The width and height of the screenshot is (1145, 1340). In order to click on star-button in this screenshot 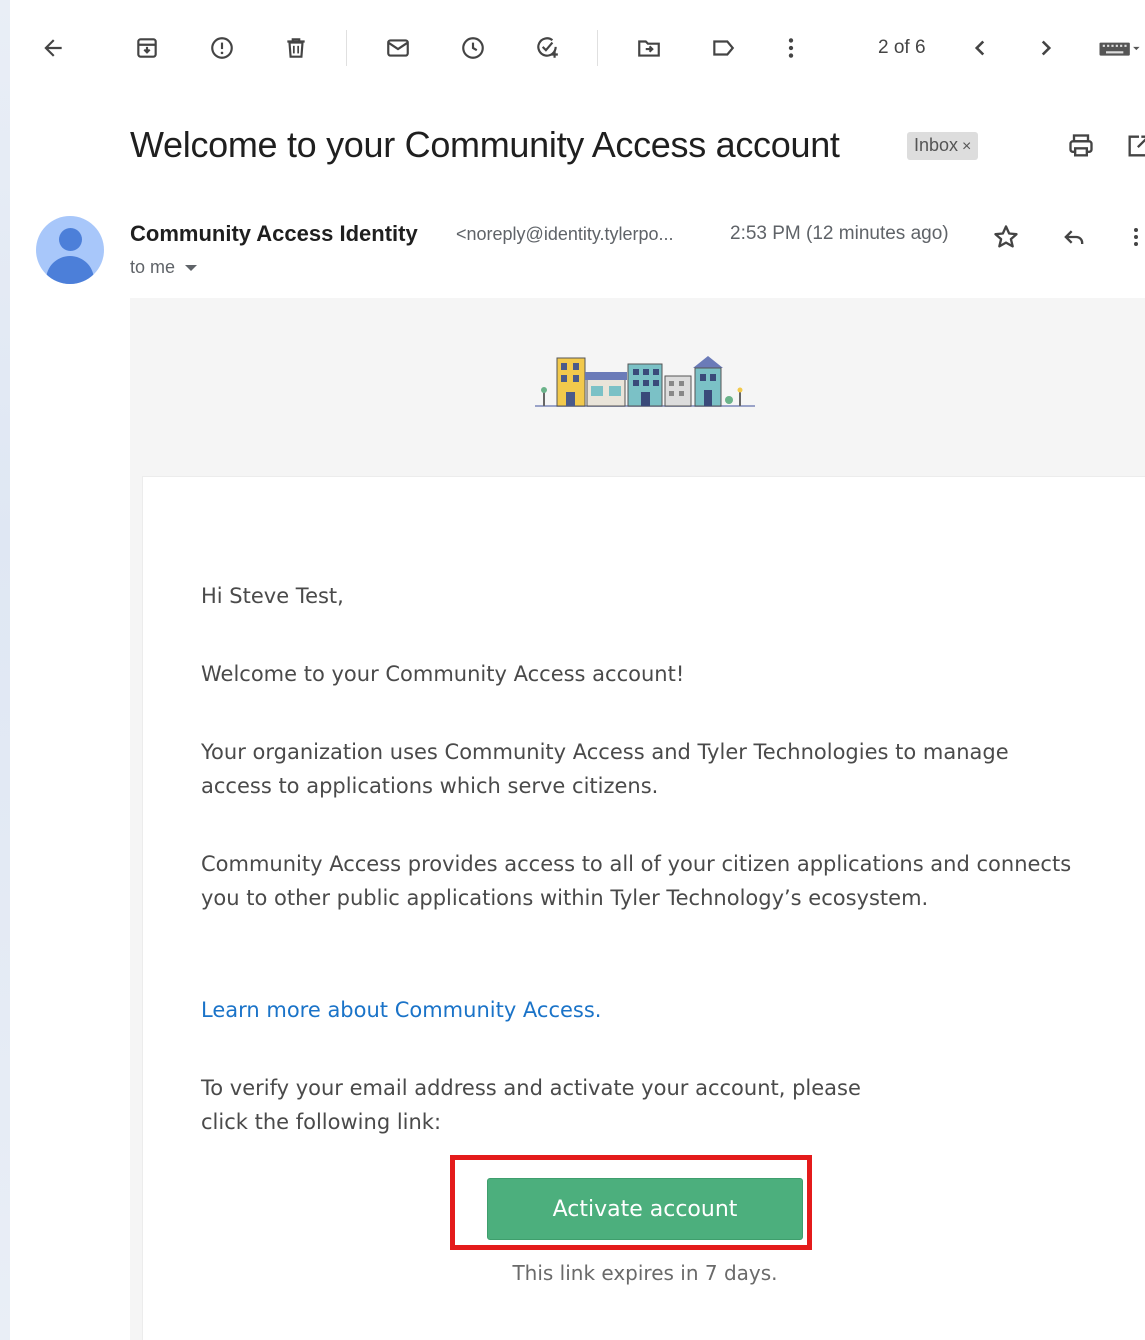, I will do `click(1006, 237)`.